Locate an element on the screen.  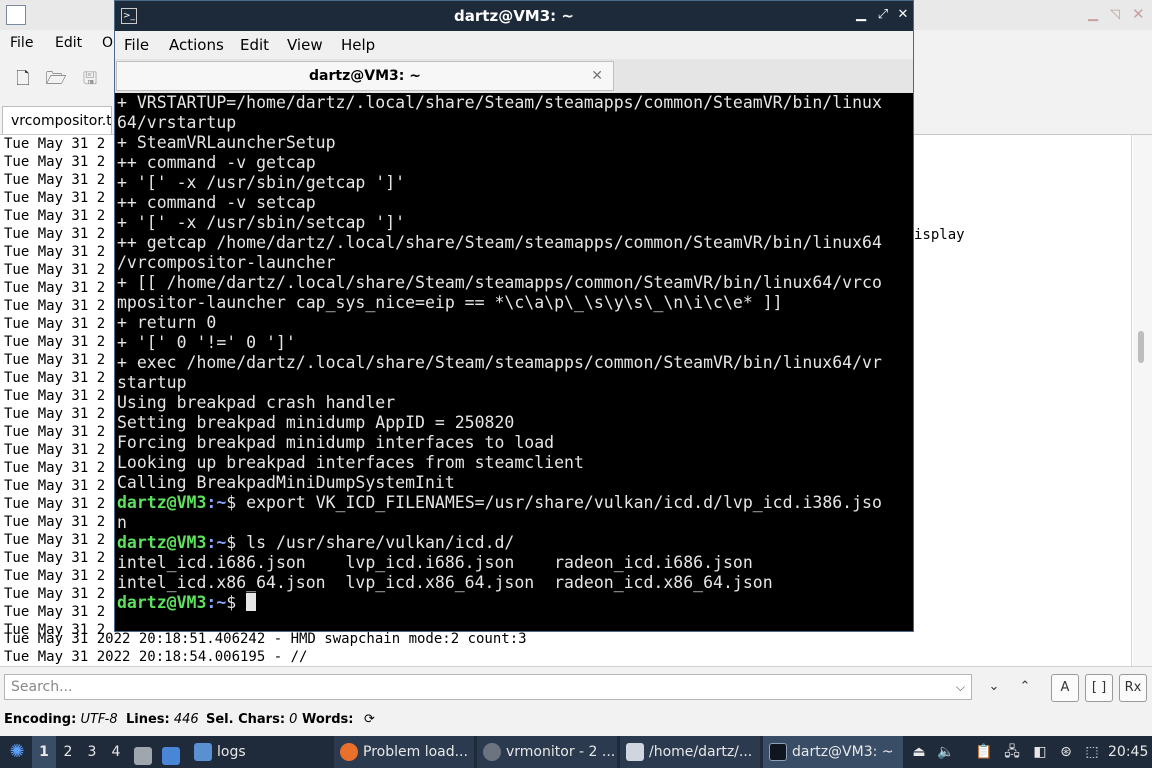
folder-icon is located at coordinates (203, 752).